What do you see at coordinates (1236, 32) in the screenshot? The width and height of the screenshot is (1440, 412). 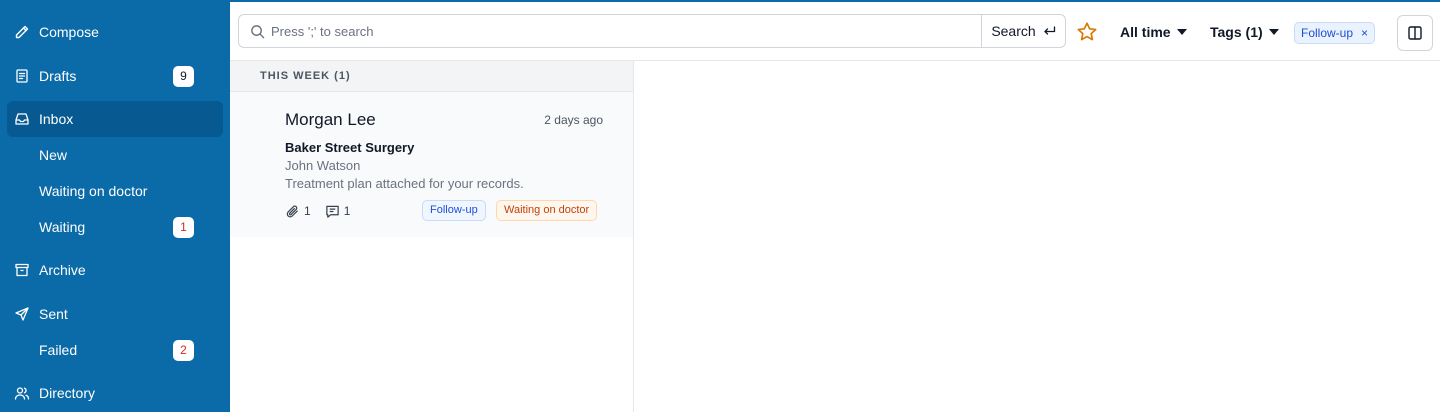 I see `tags-filter-label: Tags (1)` at bounding box center [1236, 32].